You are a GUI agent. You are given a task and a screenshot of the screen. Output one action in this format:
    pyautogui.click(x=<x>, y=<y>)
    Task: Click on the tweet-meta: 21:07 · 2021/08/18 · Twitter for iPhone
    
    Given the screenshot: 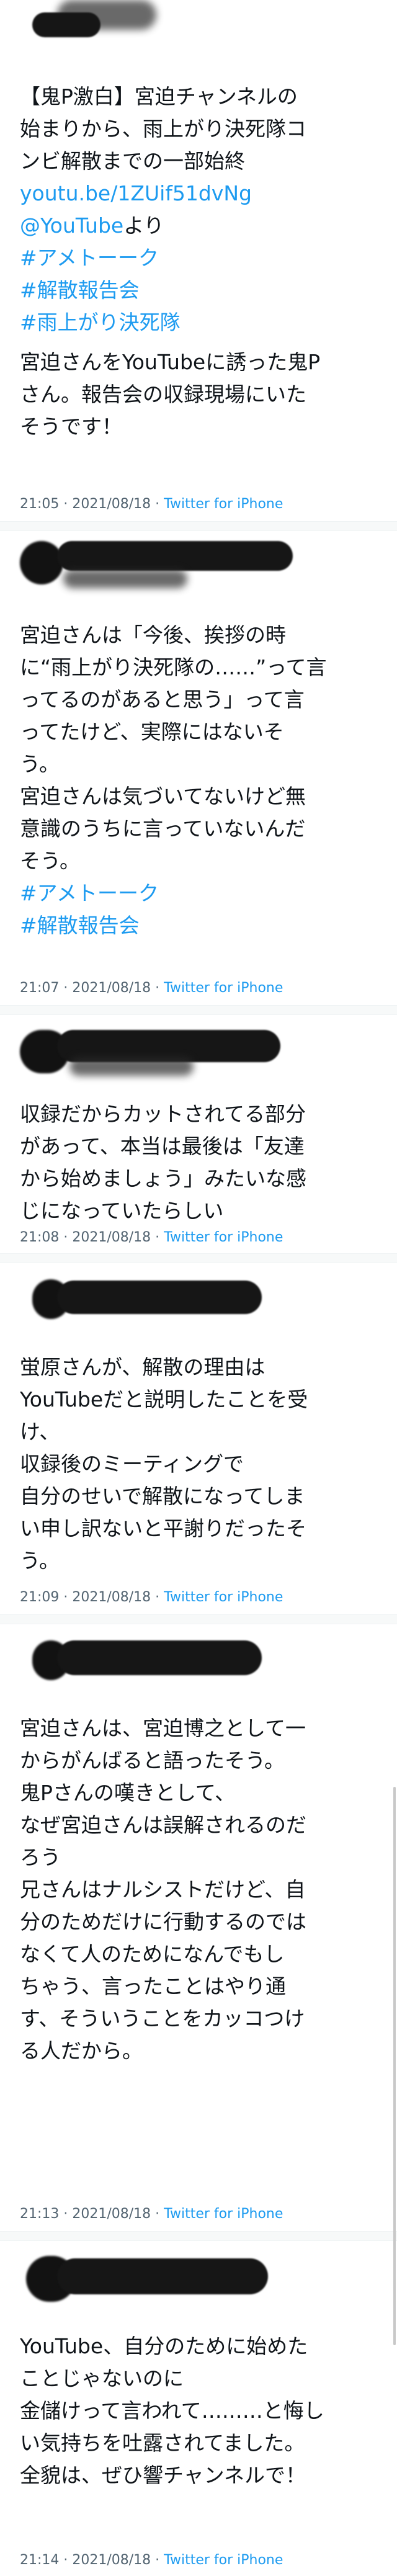 What is the action you would take?
    pyautogui.click(x=152, y=988)
    